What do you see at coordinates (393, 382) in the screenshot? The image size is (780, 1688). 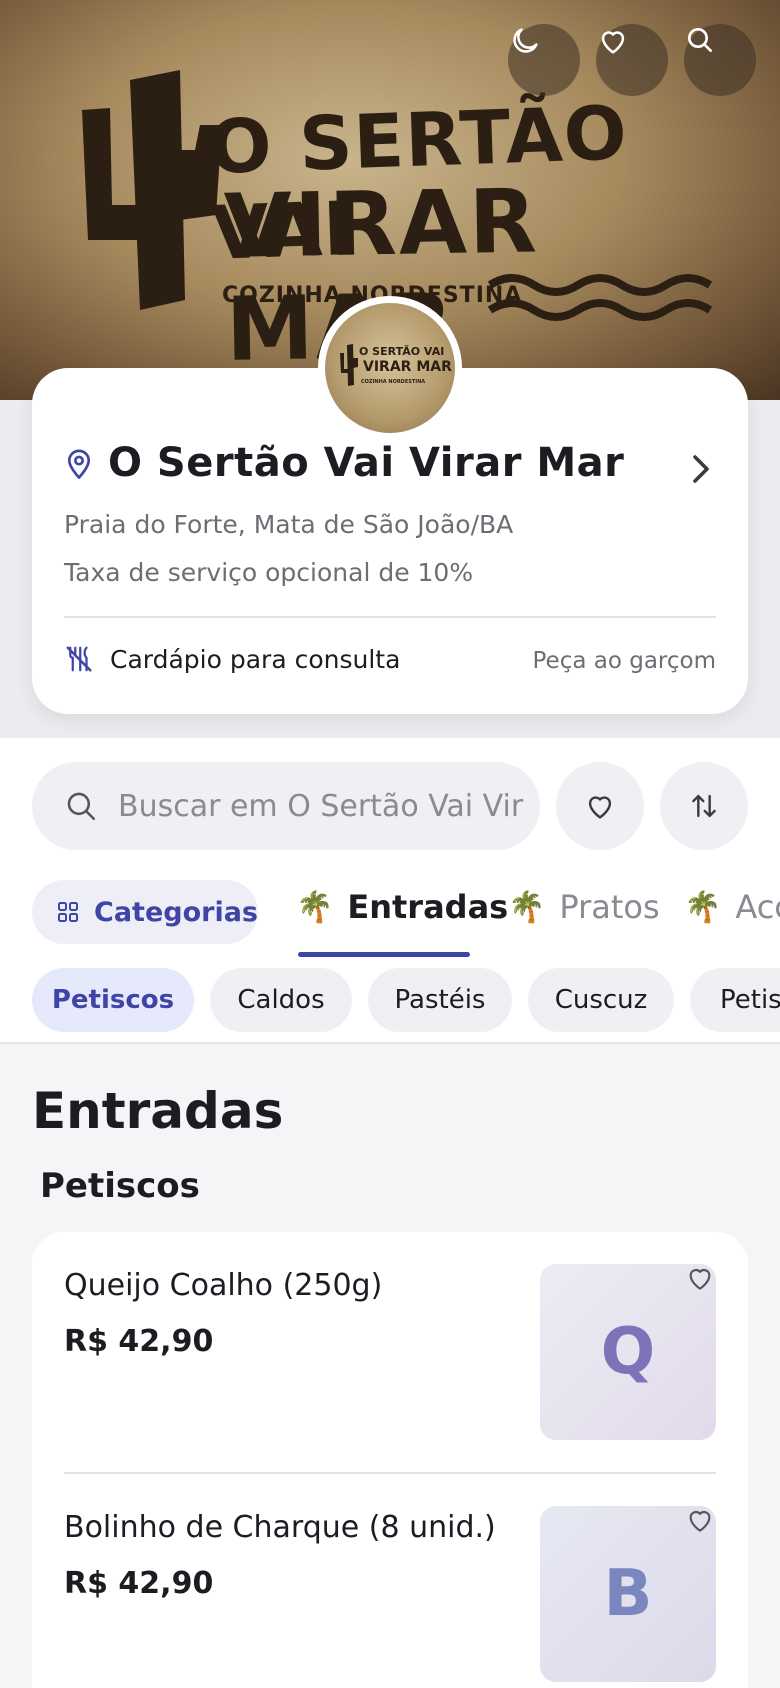 I see `logo-line3: COZINHA NORDESTINA` at bounding box center [393, 382].